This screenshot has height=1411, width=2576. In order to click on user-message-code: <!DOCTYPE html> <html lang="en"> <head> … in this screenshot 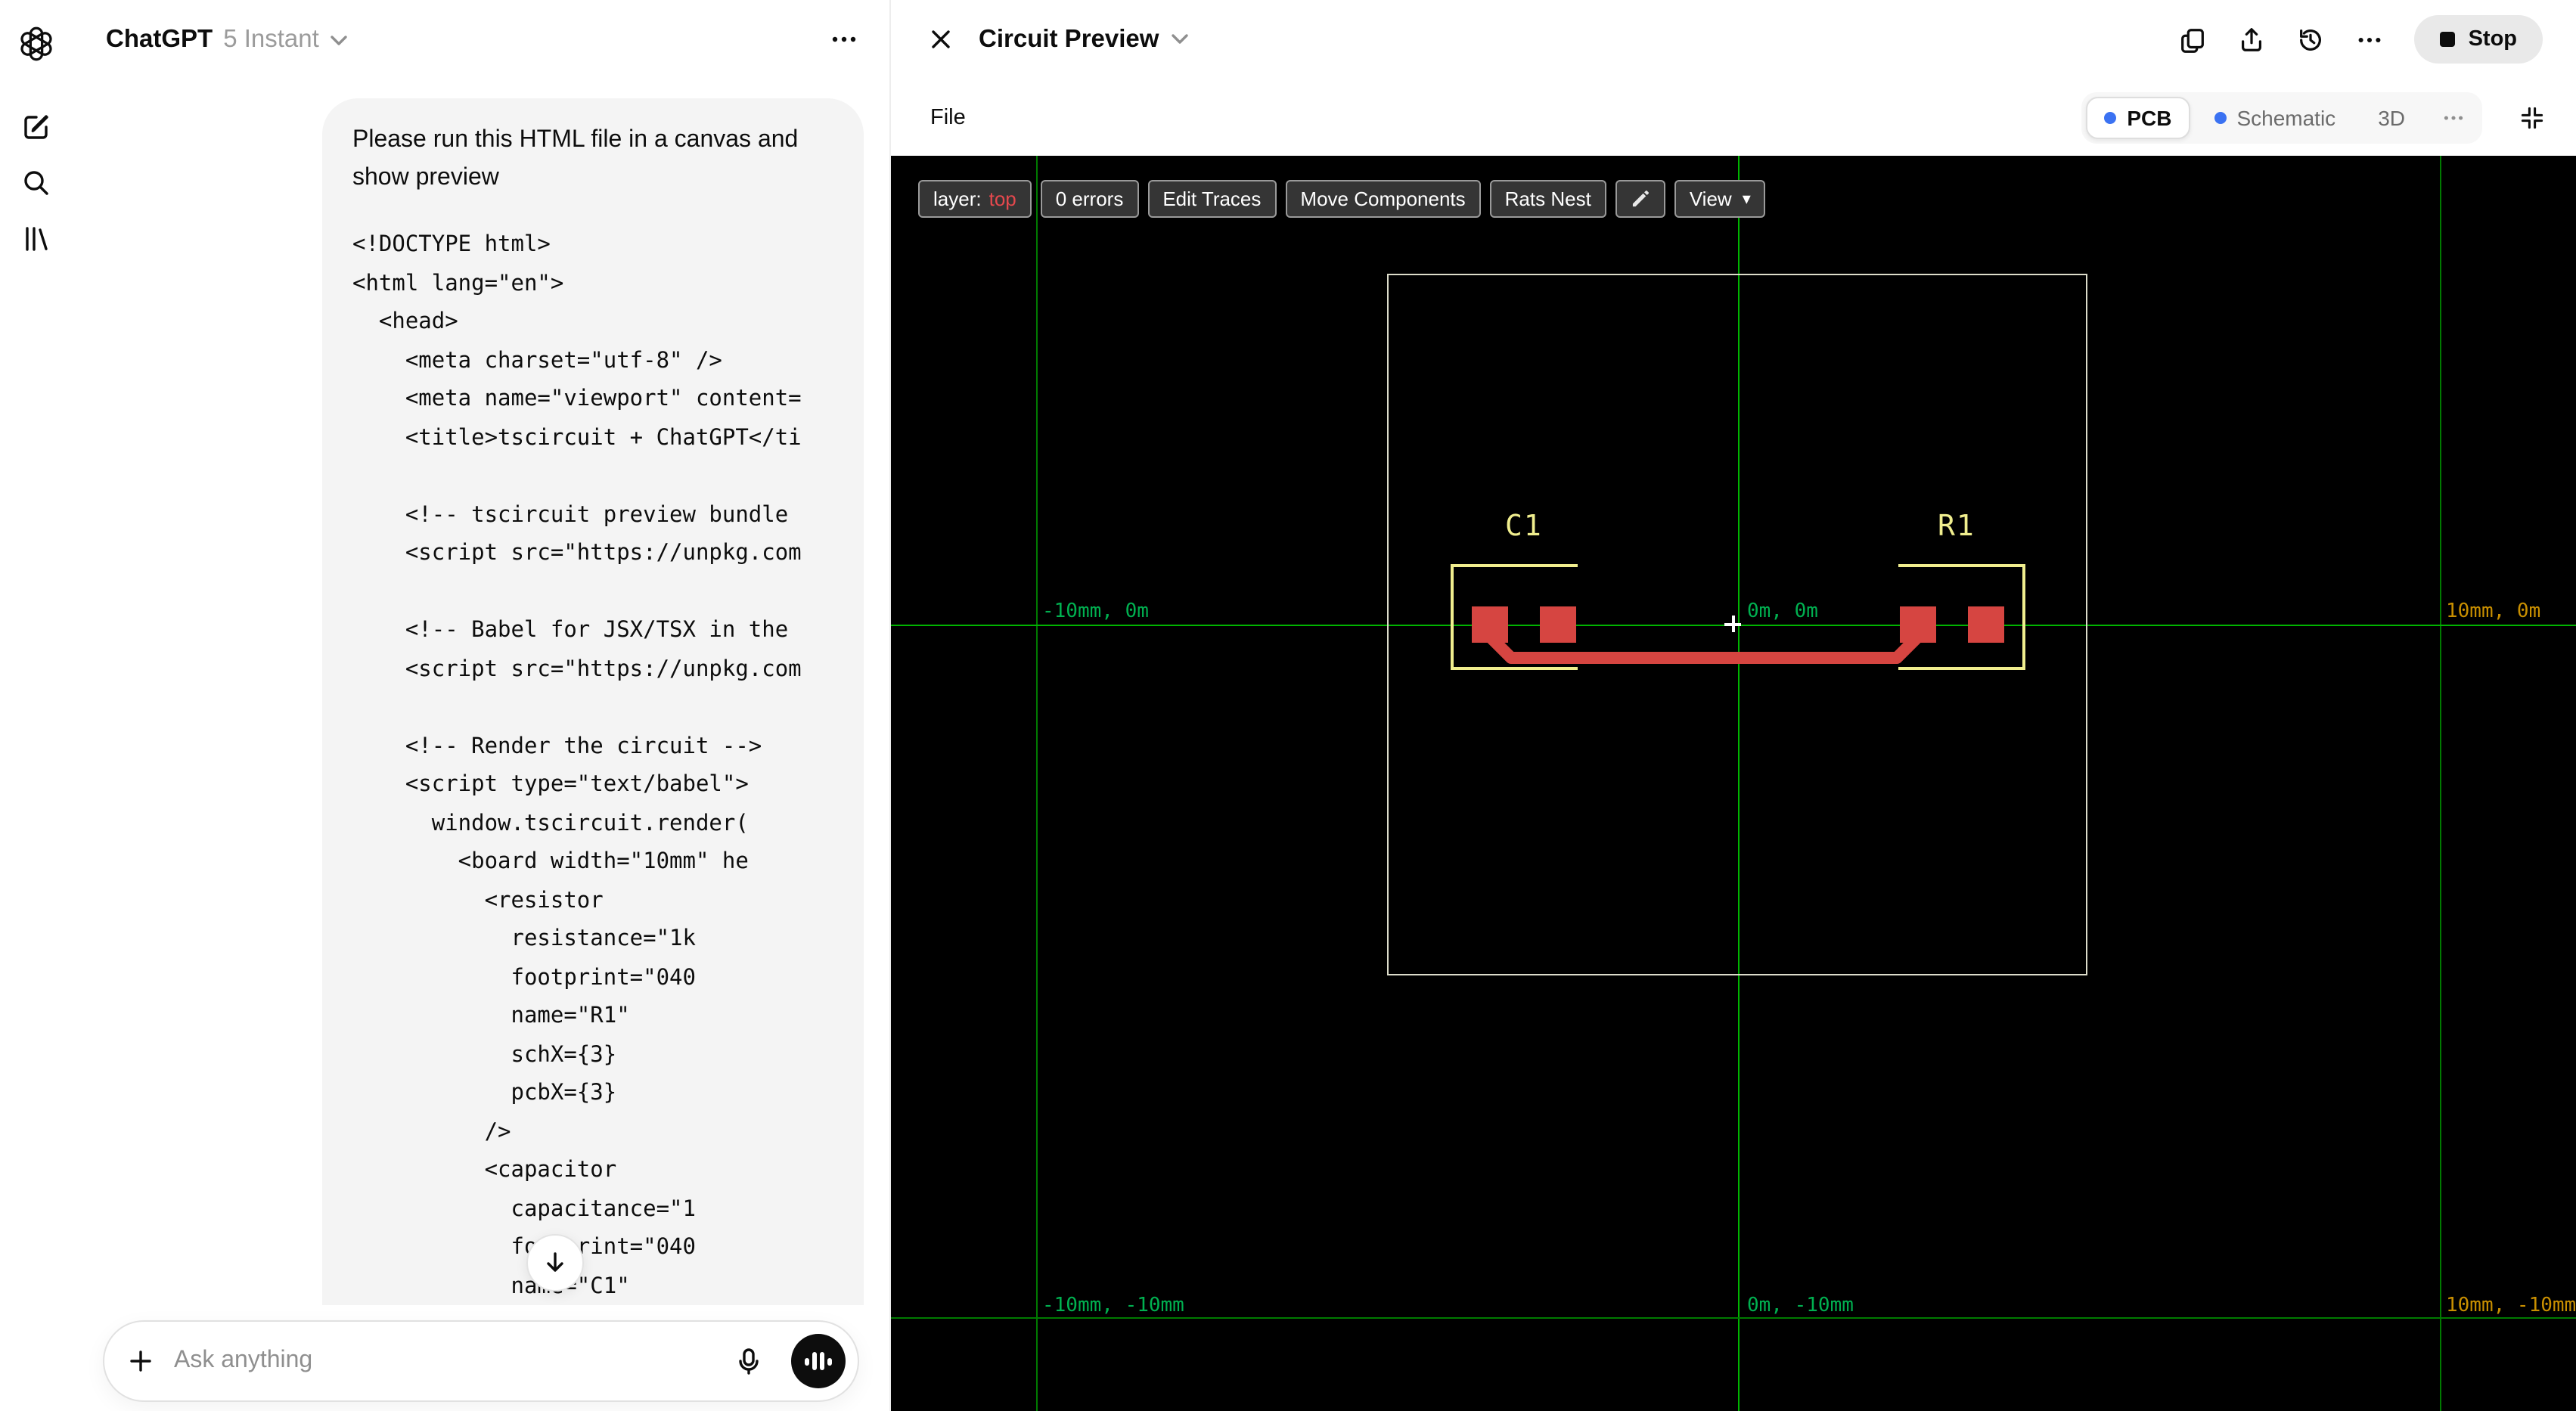, I will do `click(577, 804)`.